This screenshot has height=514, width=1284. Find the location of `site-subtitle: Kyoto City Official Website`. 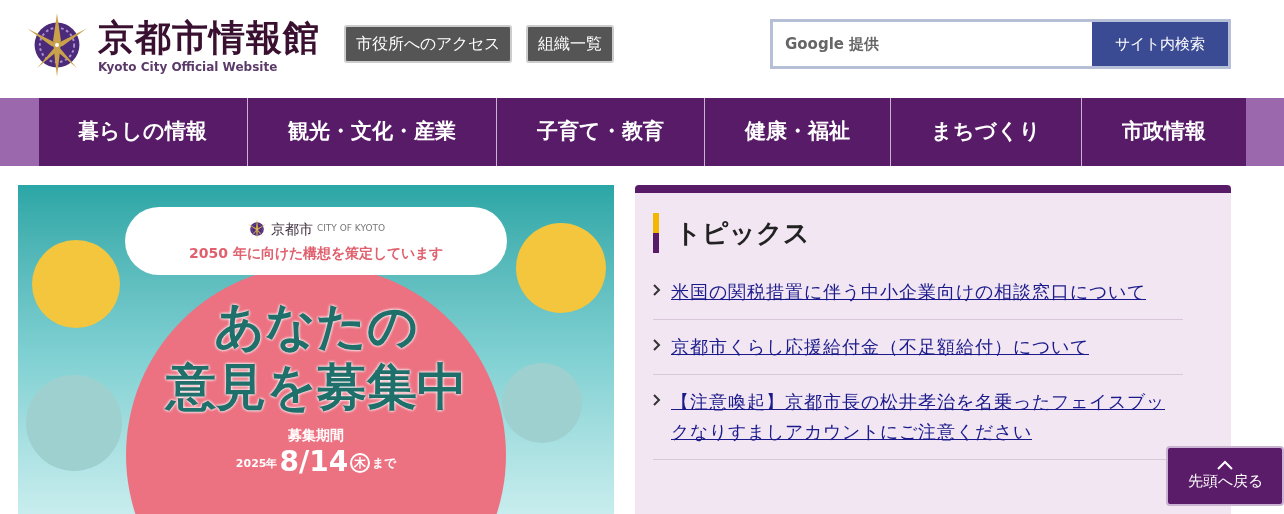

site-subtitle: Kyoto City Official Website is located at coordinates (188, 67).